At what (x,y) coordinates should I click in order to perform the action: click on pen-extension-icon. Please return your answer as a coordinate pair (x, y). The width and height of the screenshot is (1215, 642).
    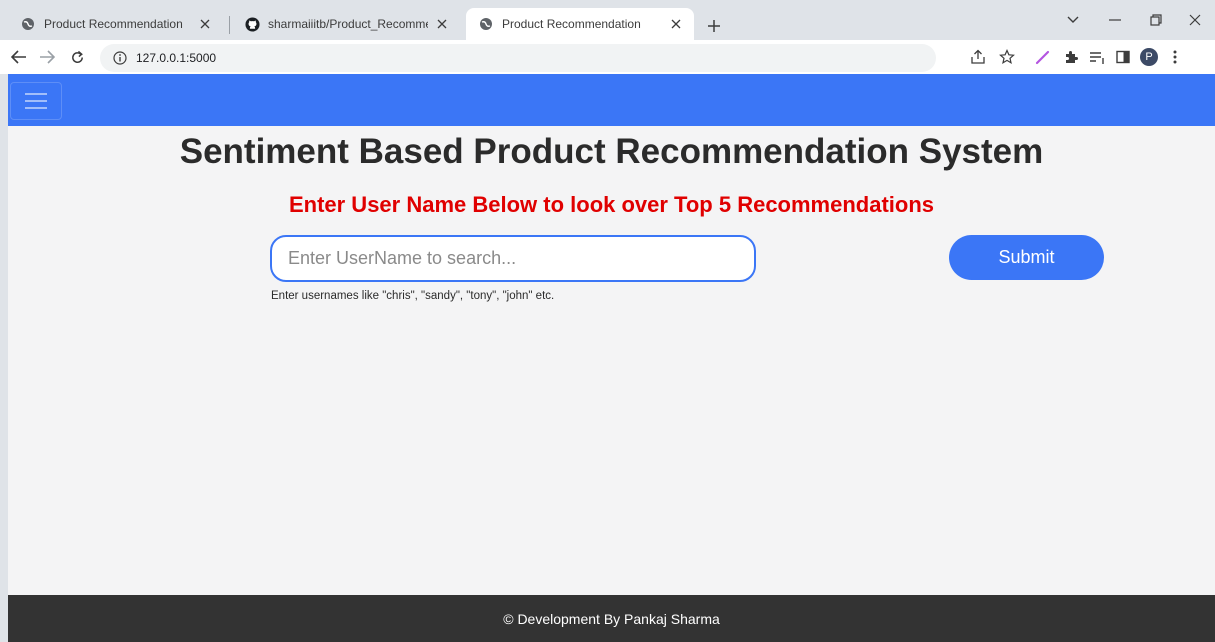
    Looking at the image, I should click on (1042, 57).